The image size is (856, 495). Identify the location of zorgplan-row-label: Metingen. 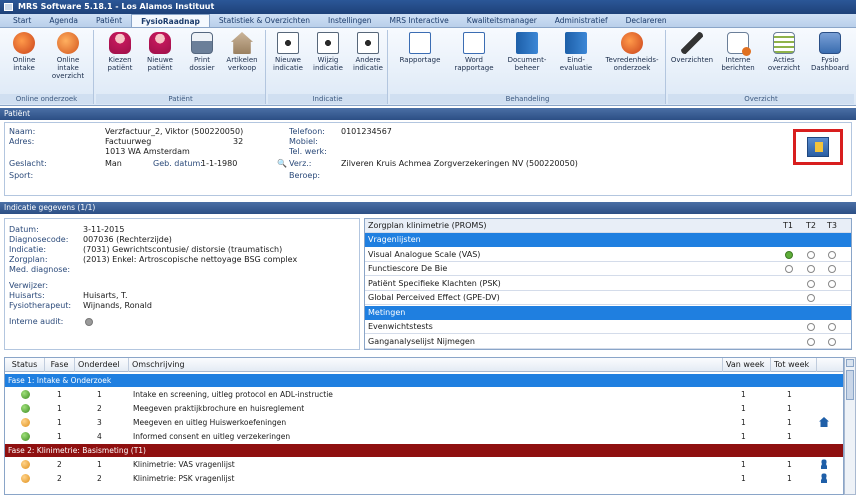
(387, 312).